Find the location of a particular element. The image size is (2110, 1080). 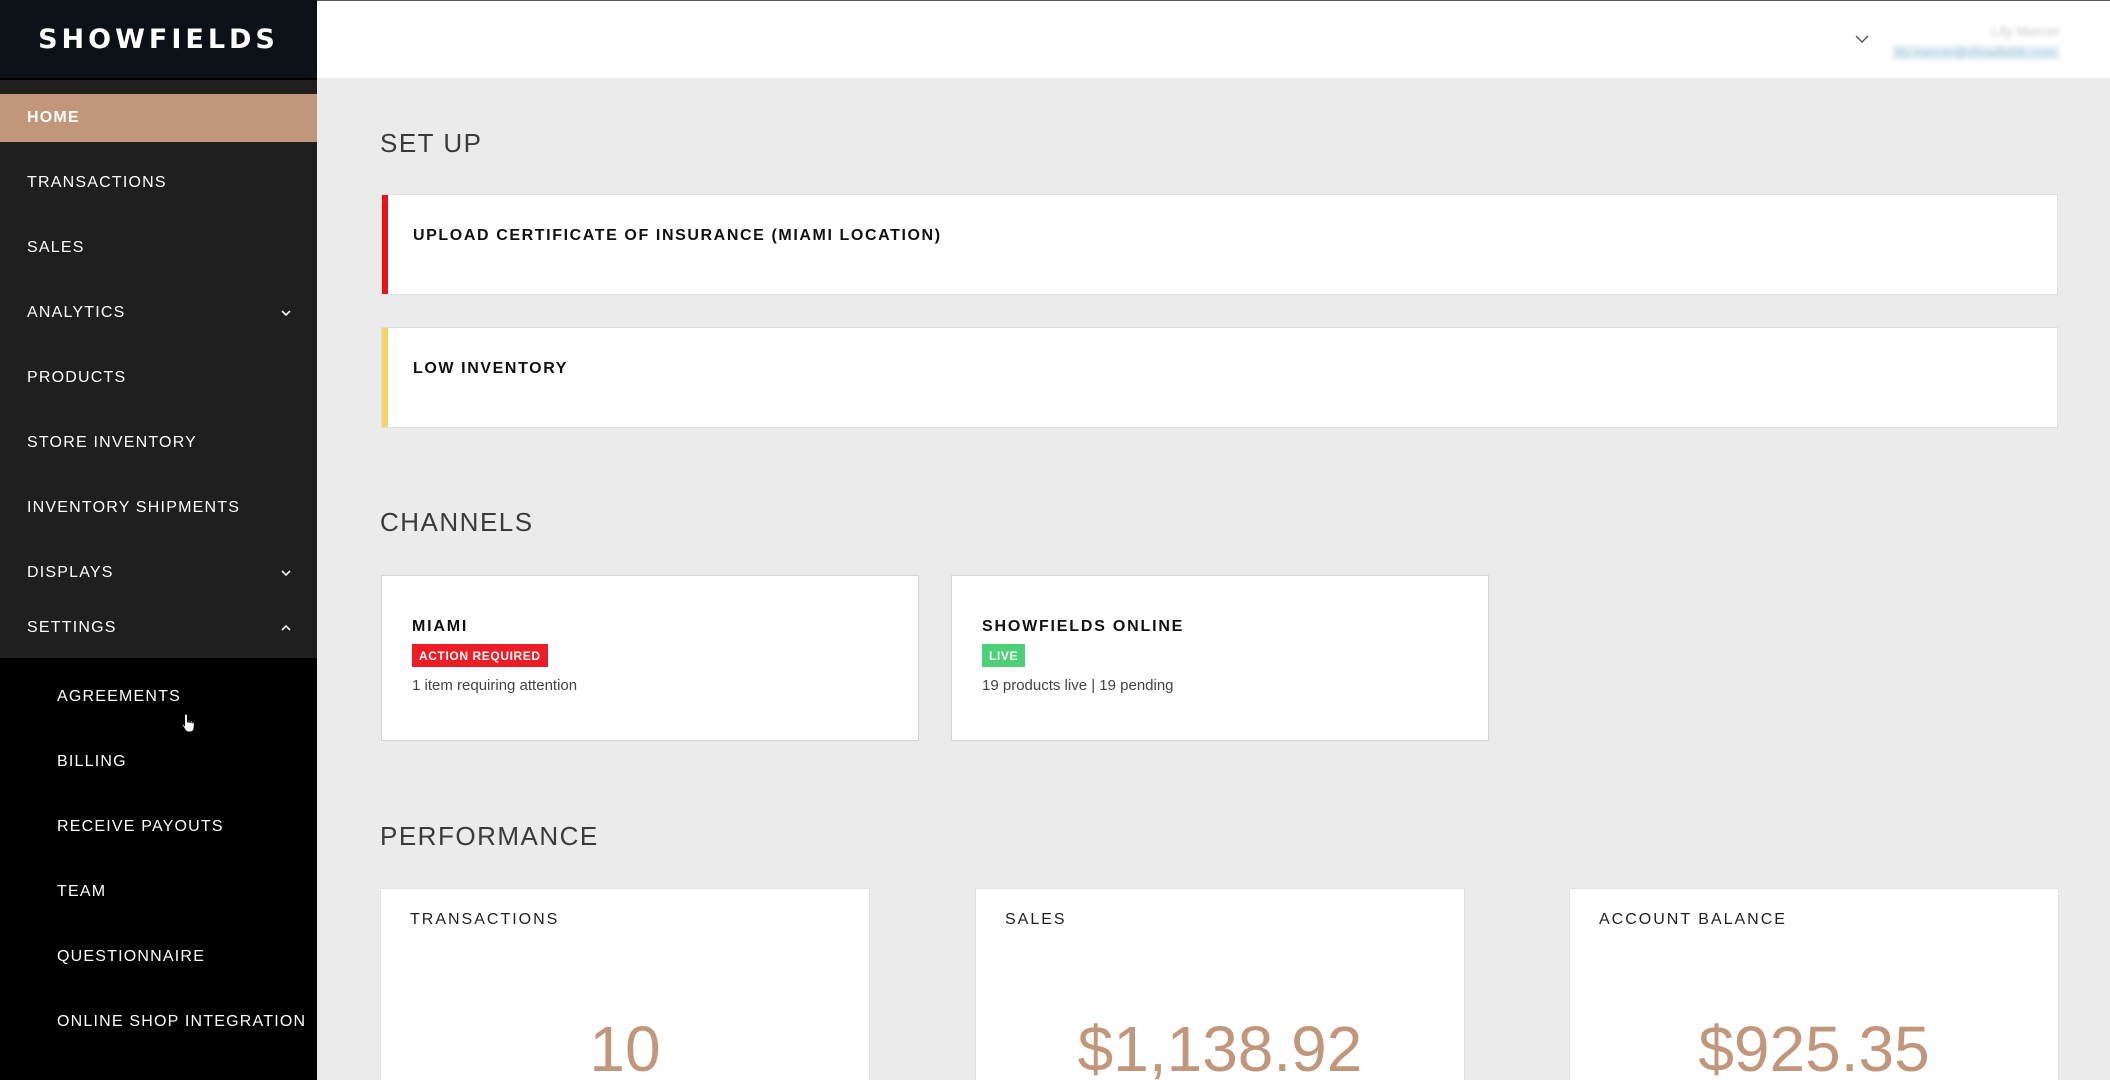

setup-section-title: SET UP is located at coordinates (431, 143).